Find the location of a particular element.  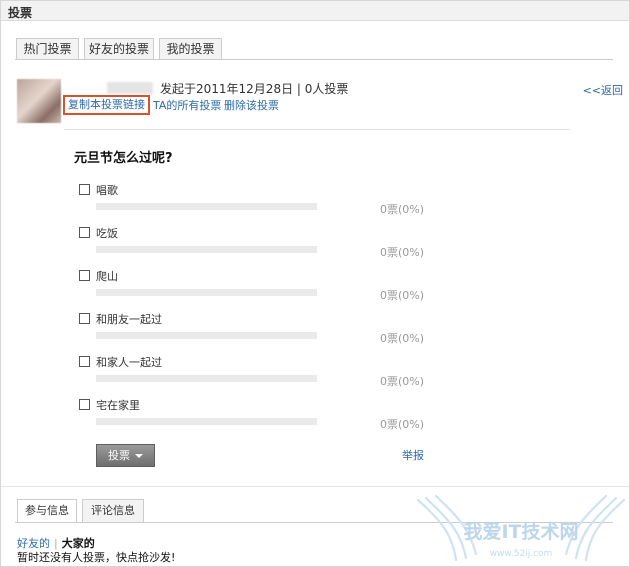

tab-bar-divider is located at coordinates (314, 59).